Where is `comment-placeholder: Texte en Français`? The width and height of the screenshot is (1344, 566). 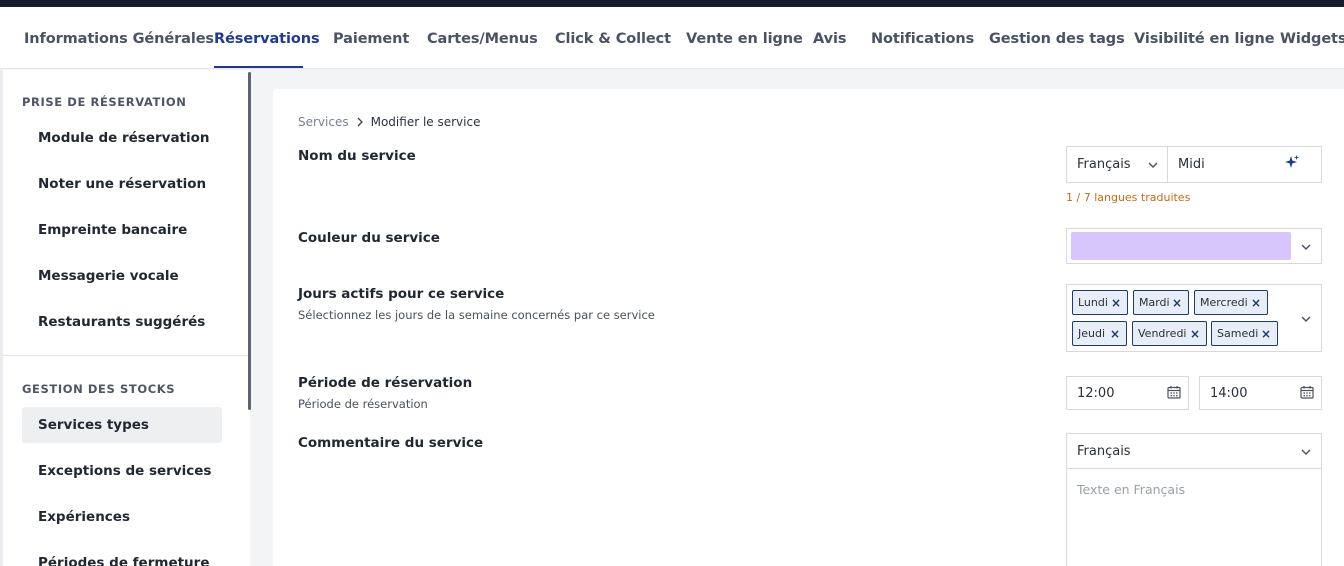 comment-placeholder: Texte en Français is located at coordinates (1131, 489).